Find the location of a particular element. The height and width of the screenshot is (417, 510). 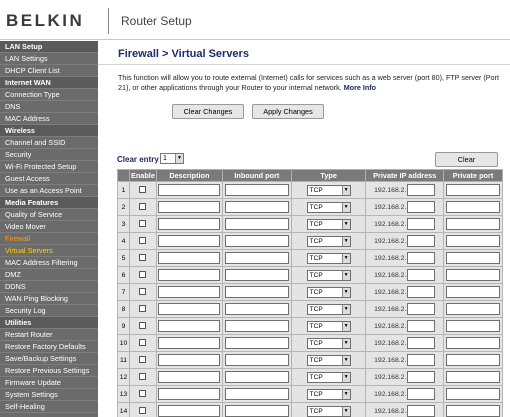

sidebar-item-lan-settings: LAN Settings is located at coordinates (49, 59).